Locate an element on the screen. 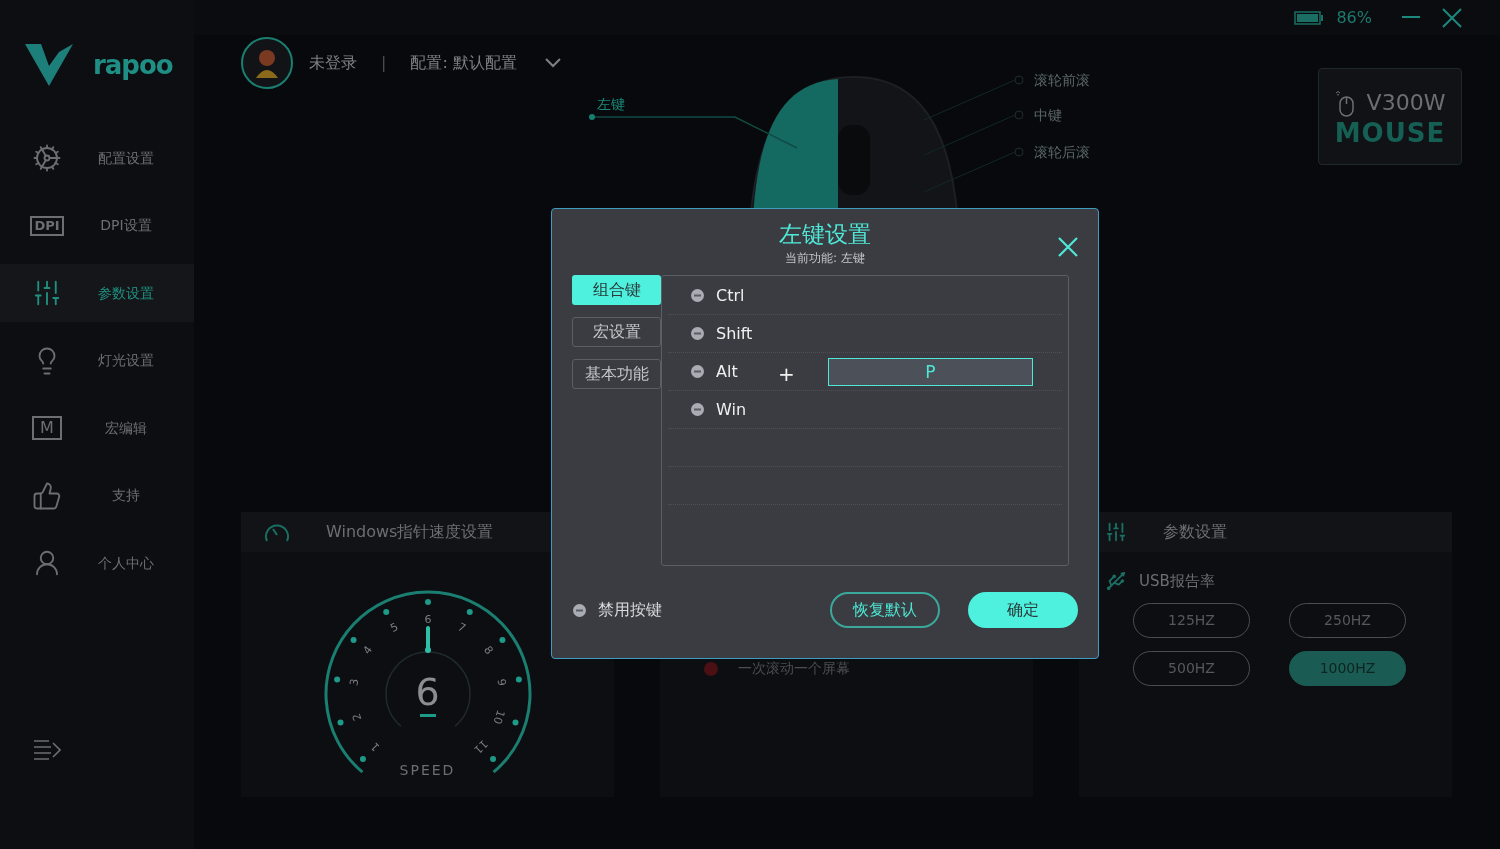 This screenshot has height=849, width=1500. dialog-tab: 基本功能 is located at coordinates (616, 374).